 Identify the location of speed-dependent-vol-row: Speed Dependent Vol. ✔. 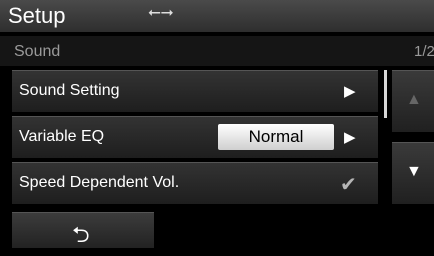
(195, 183).